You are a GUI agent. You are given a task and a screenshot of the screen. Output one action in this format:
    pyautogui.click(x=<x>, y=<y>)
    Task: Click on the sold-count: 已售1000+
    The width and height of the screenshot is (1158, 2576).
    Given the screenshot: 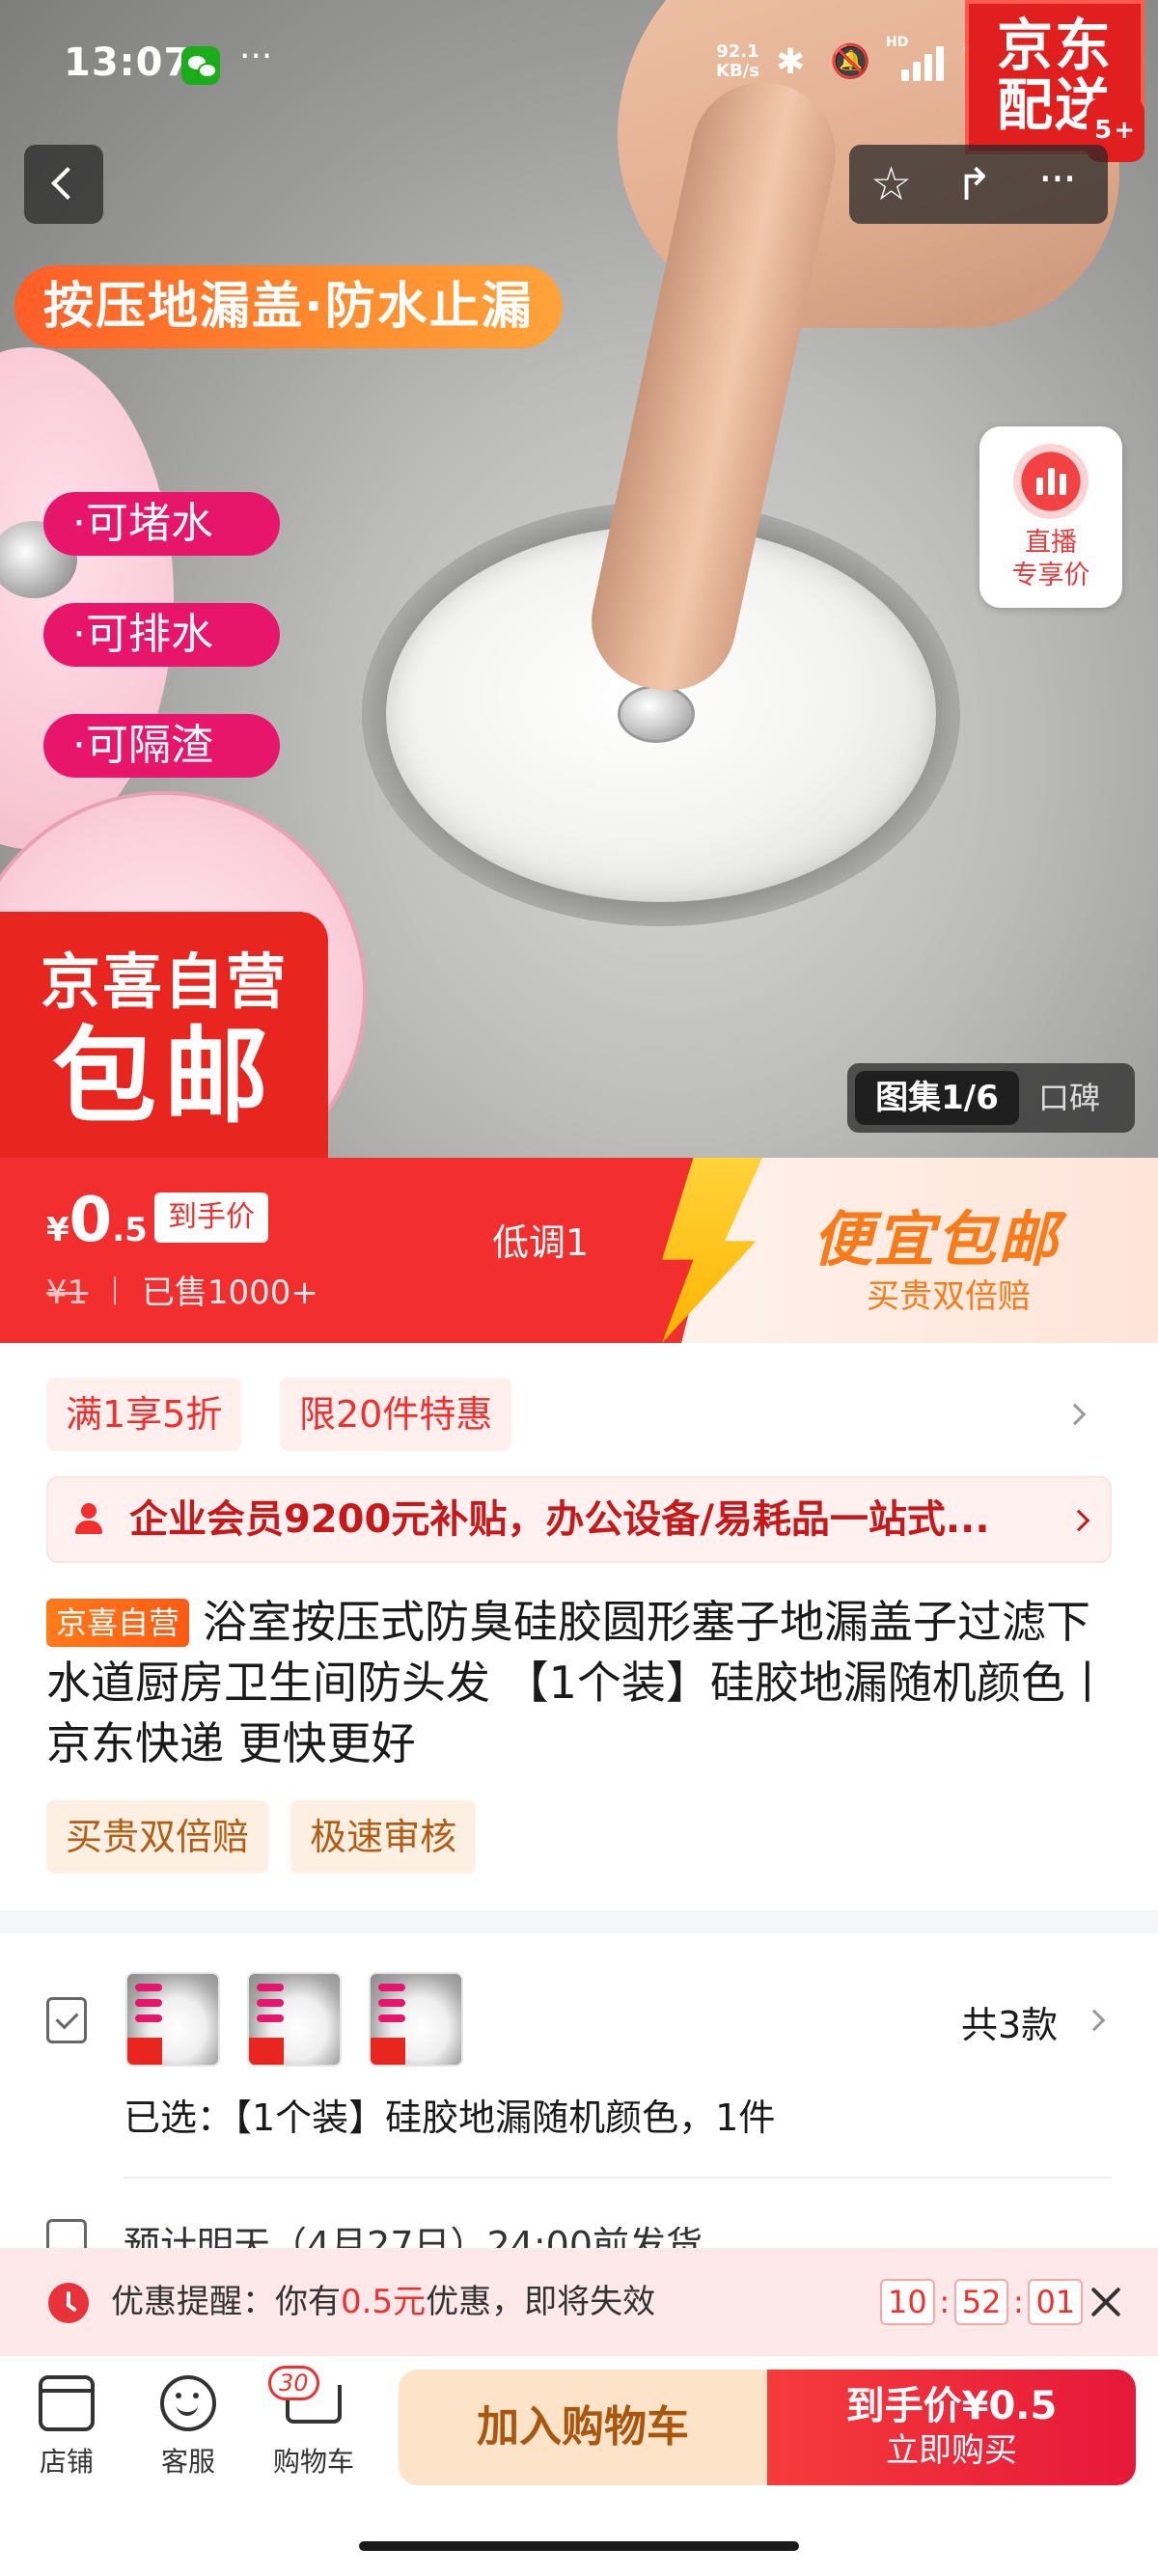 What is the action you would take?
    pyautogui.click(x=229, y=1293)
    